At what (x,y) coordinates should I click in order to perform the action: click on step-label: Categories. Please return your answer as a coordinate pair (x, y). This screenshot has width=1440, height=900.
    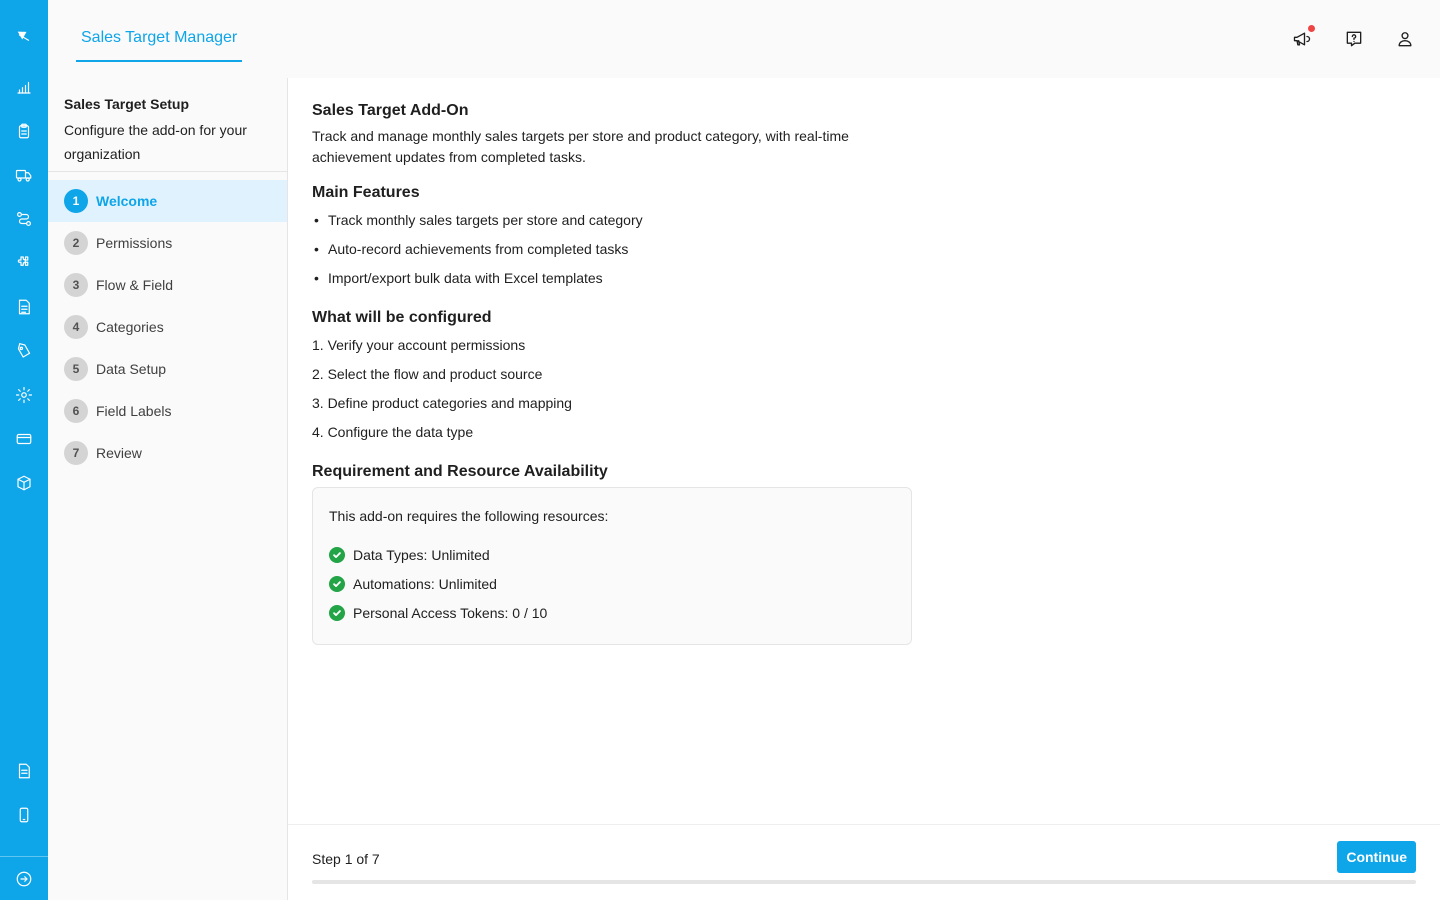
    Looking at the image, I should click on (130, 327).